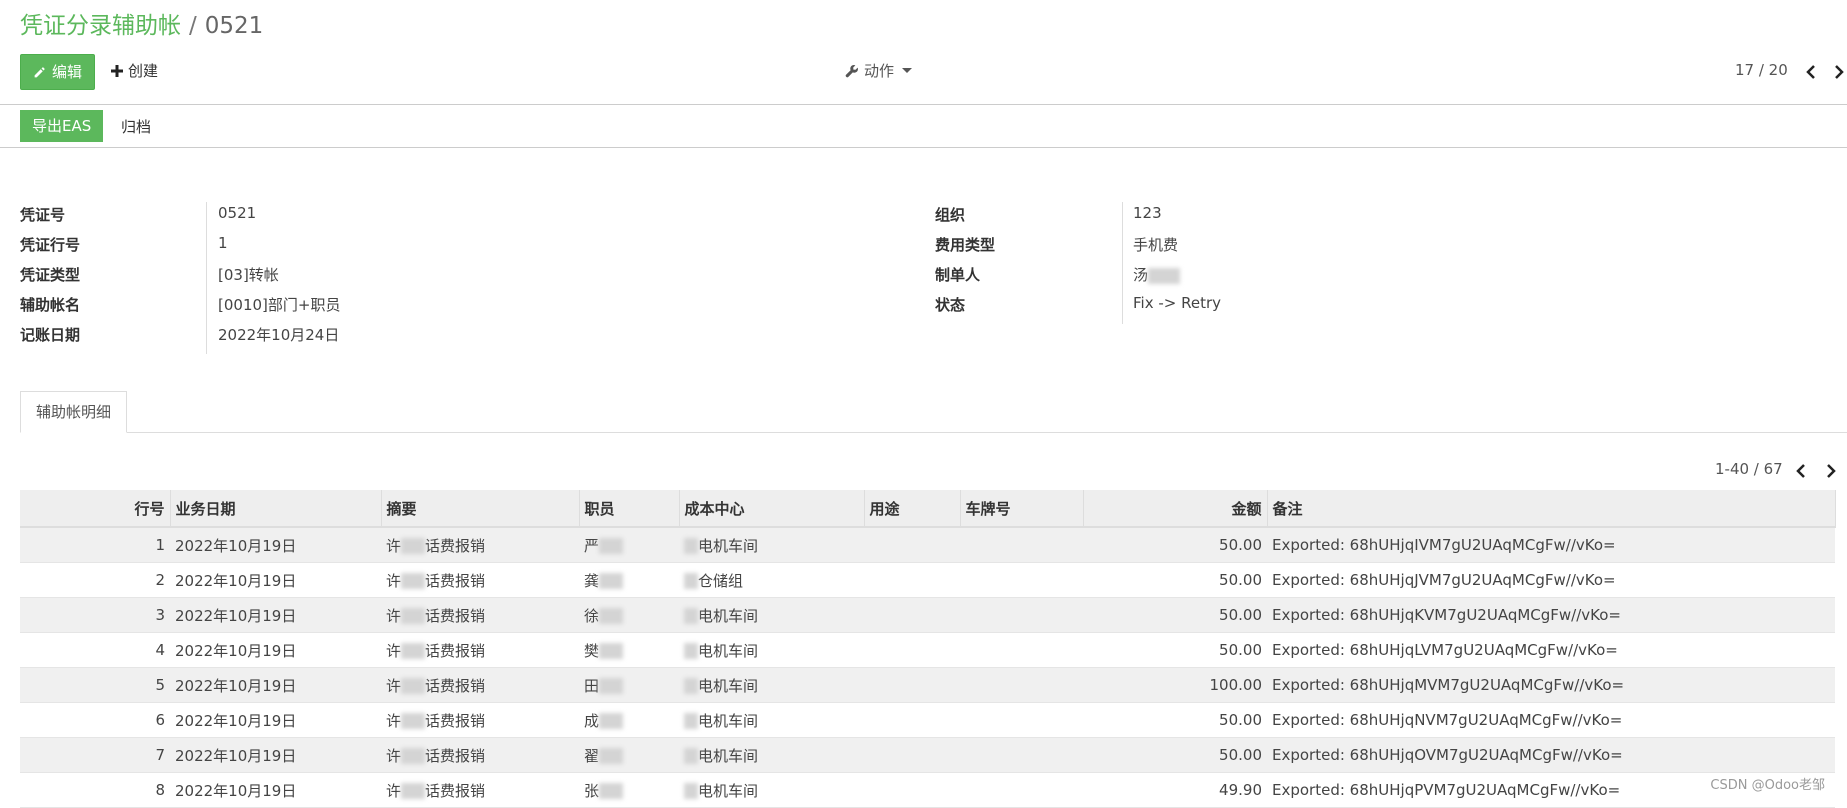 The image size is (1847, 808). Describe the element at coordinates (100, 26) in the screenshot. I see `breadcrumb-parent-link: 凭证分录辅助帐` at that location.